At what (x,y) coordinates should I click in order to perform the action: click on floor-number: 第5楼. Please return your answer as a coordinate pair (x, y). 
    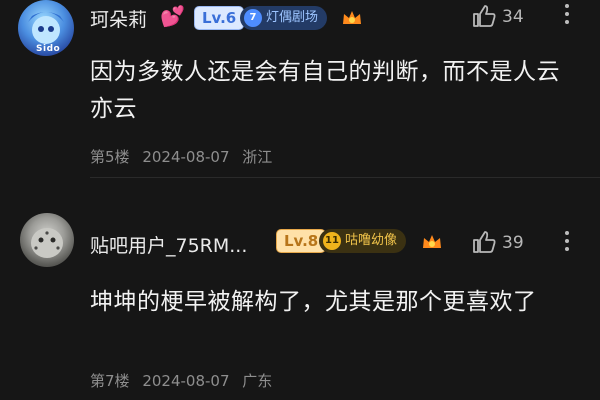
    Looking at the image, I should click on (110, 157).